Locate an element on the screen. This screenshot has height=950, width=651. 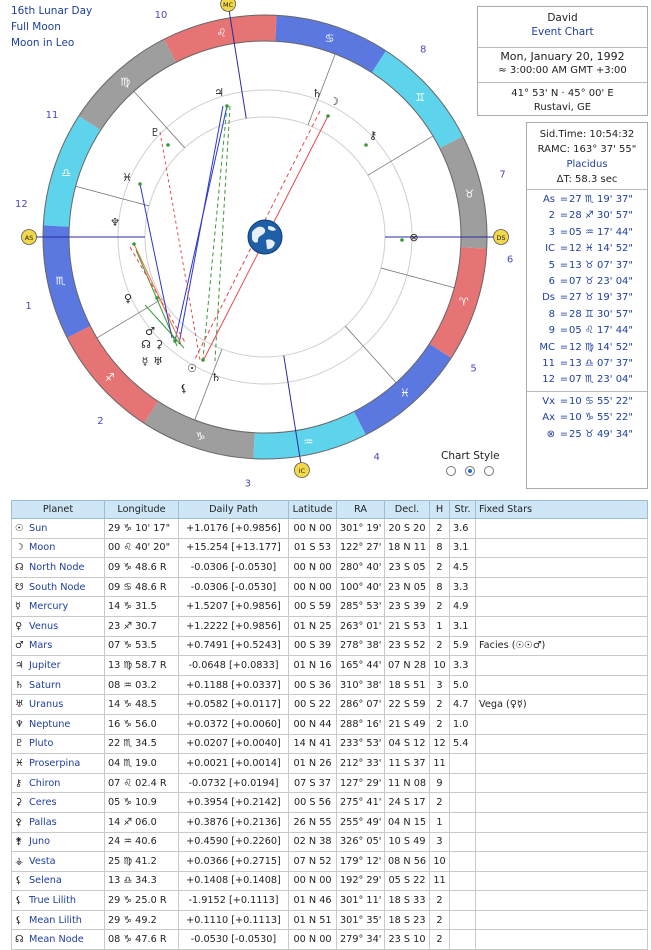
cell-lat: 01 S 53 is located at coordinates (312, 548).